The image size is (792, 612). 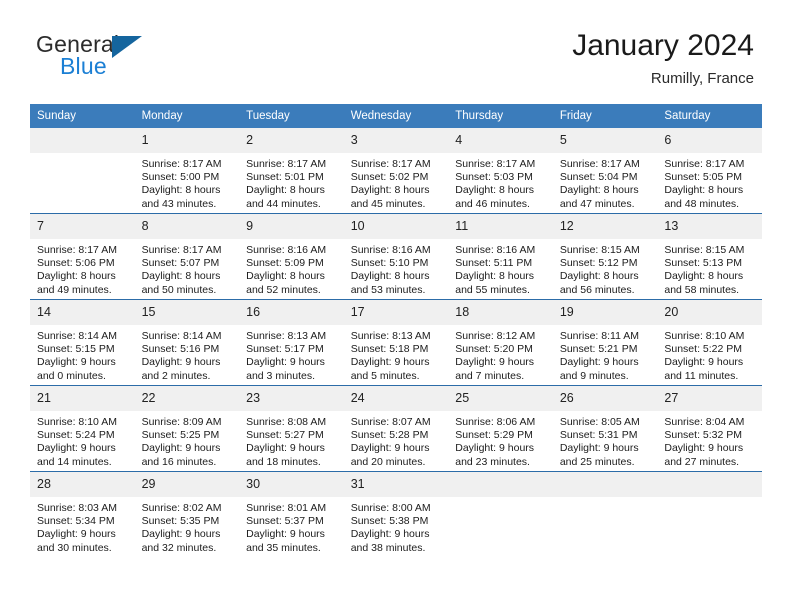 What do you see at coordinates (181, 508) in the screenshot?
I see `day-detail-line: Sunrise: 8:02 AM` at bounding box center [181, 508].